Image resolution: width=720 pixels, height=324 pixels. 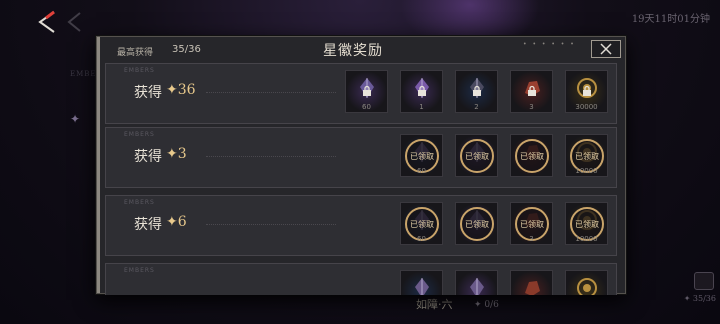 I want to click on reward-row: EMBERS, so click(x=361, y=279).